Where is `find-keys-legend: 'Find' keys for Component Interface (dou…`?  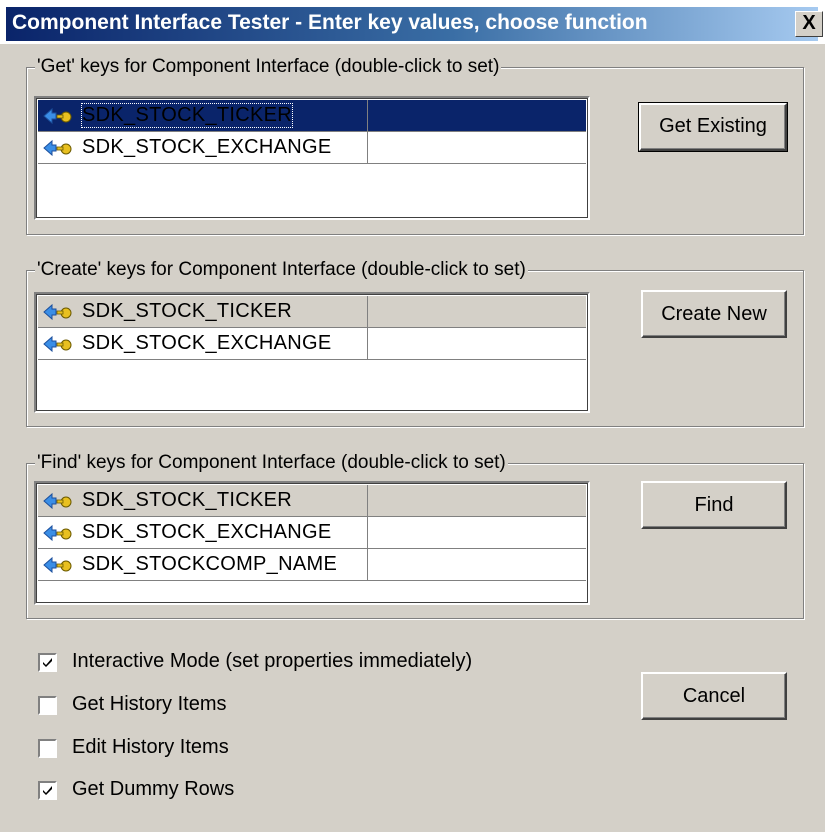 find-keys-legend: 'Find' keys for Component Interface (dou… is located at coordinates (271, 463).